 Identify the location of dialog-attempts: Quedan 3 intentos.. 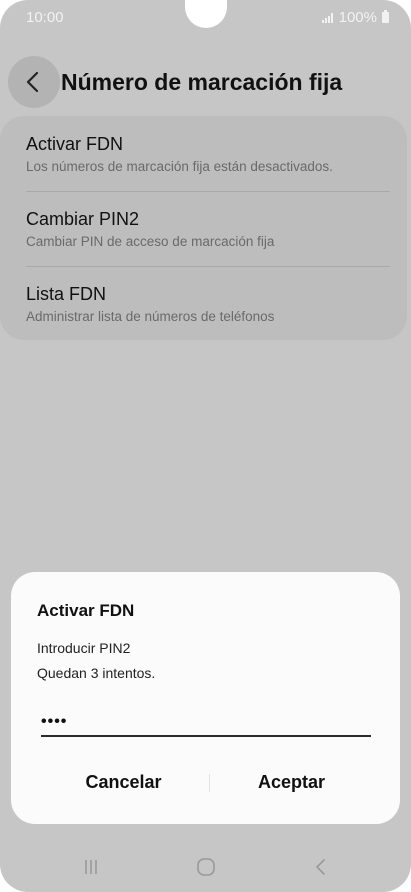
(96, 673).